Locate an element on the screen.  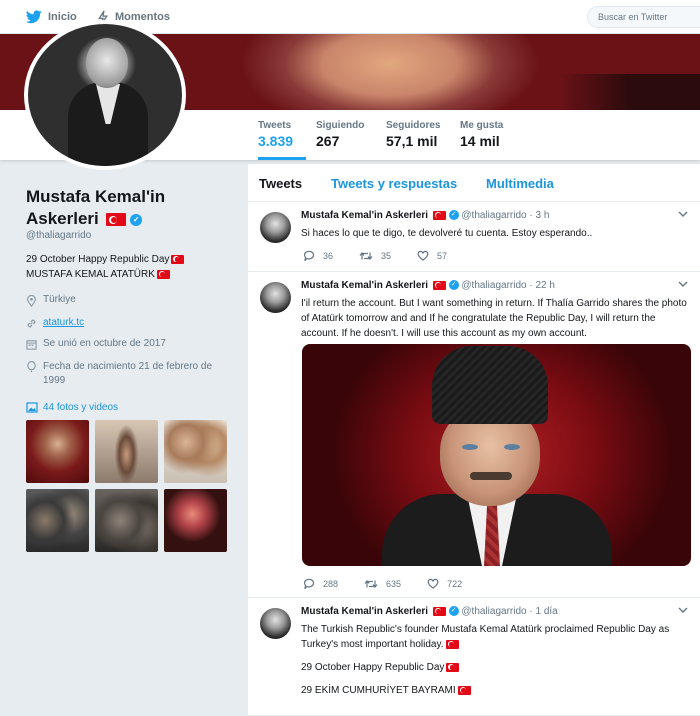
tweet-time: · 3 h is located at coordinates (539, 215).